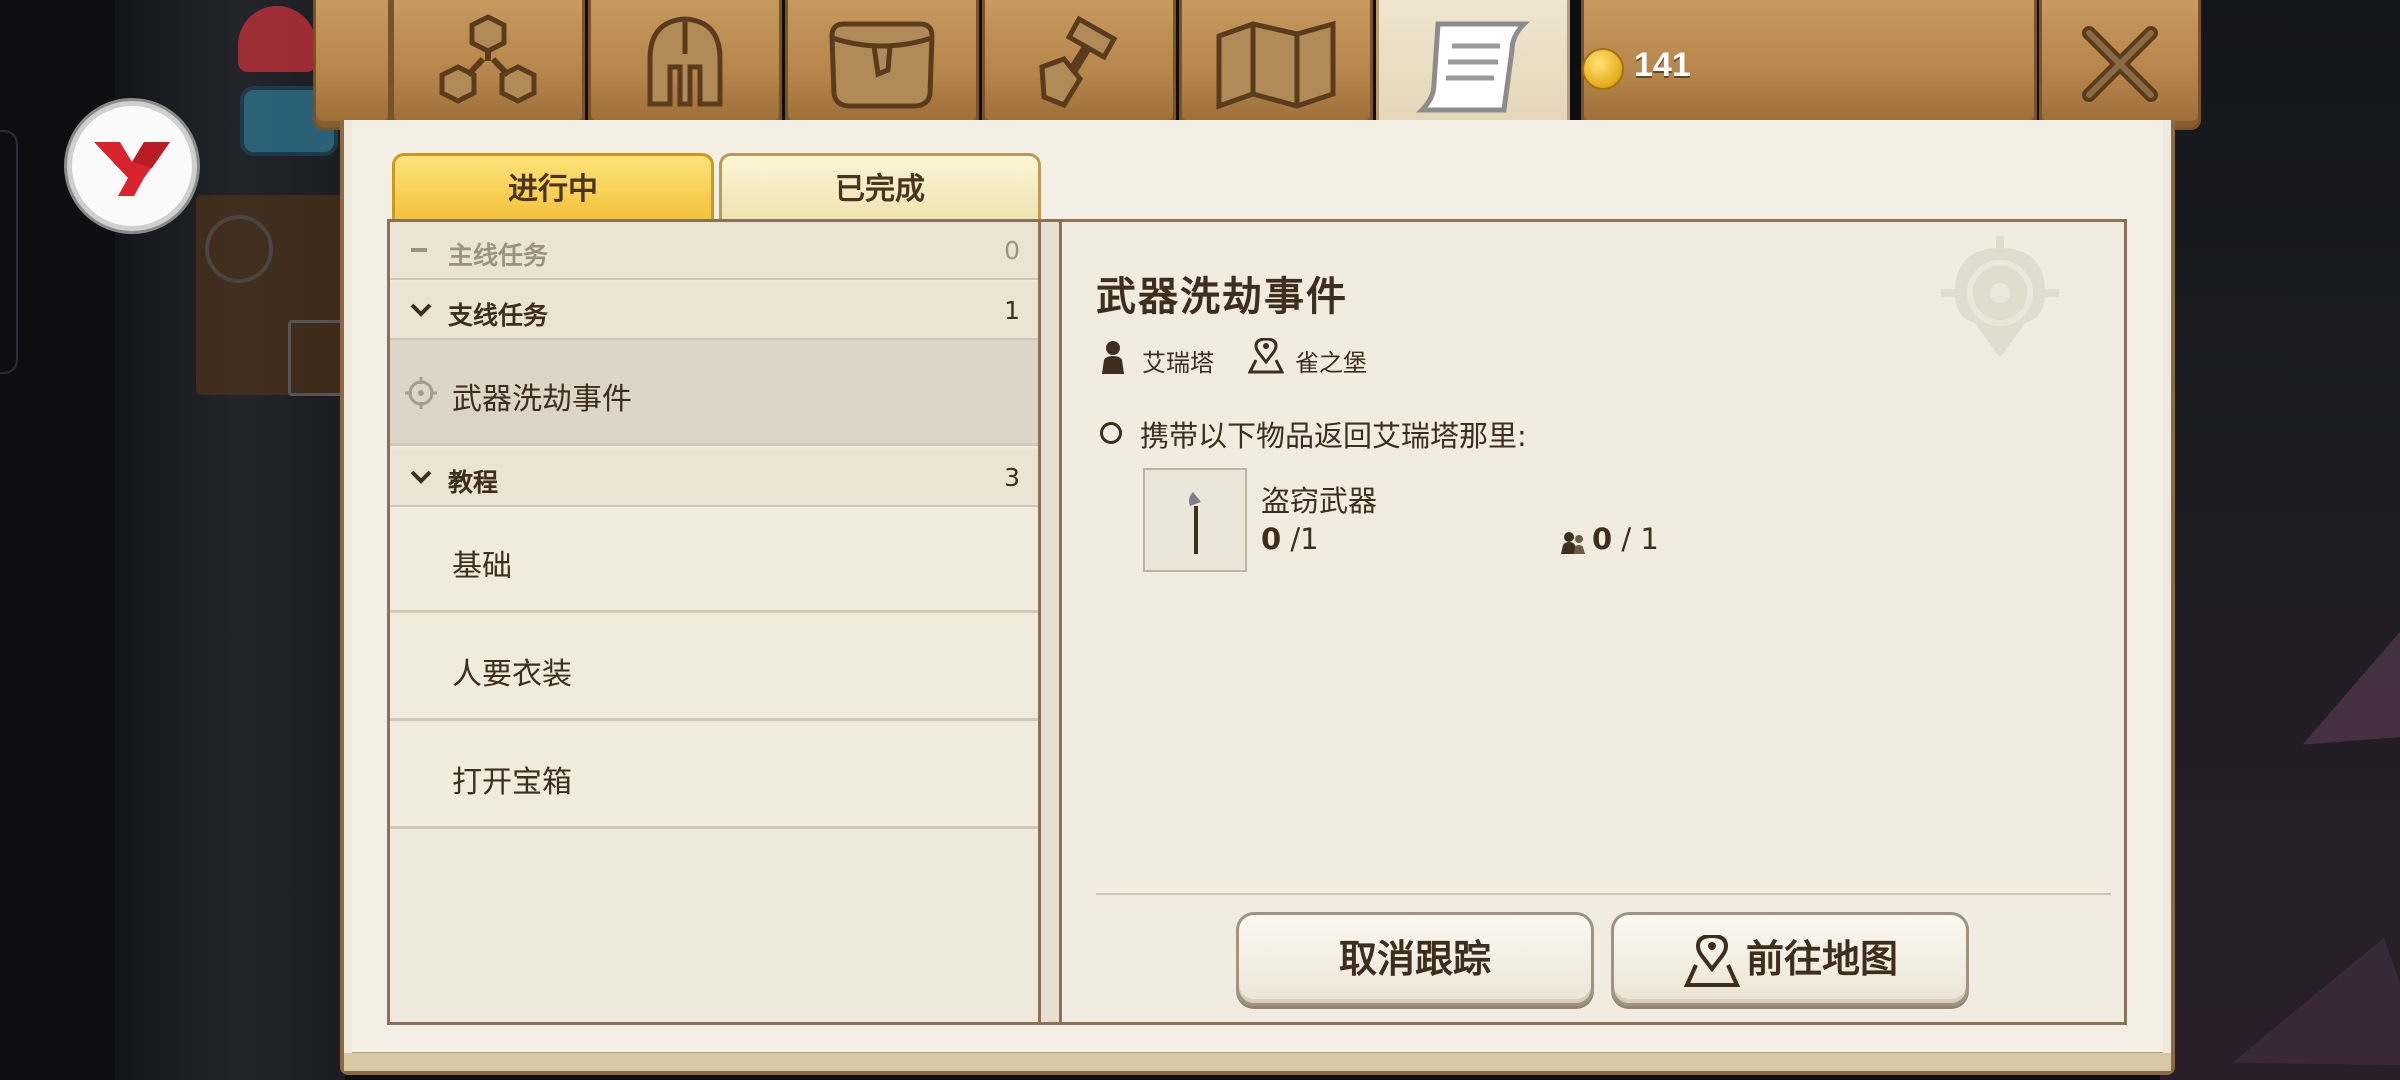  Describe the element at coordinates (488, 58) in the screenshot. I see `team-tab-icon` at that location.